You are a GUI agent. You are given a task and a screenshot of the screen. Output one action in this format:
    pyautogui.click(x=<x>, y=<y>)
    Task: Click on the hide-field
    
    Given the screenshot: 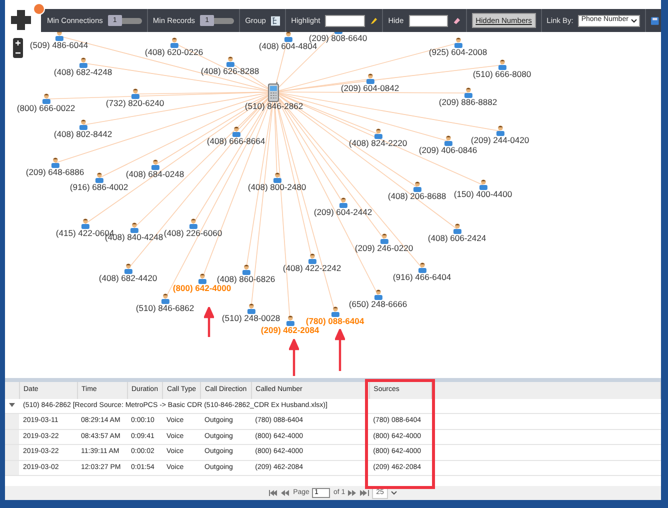 What is the action you would take?
    pyautogui.click(x=428, y=20)
    